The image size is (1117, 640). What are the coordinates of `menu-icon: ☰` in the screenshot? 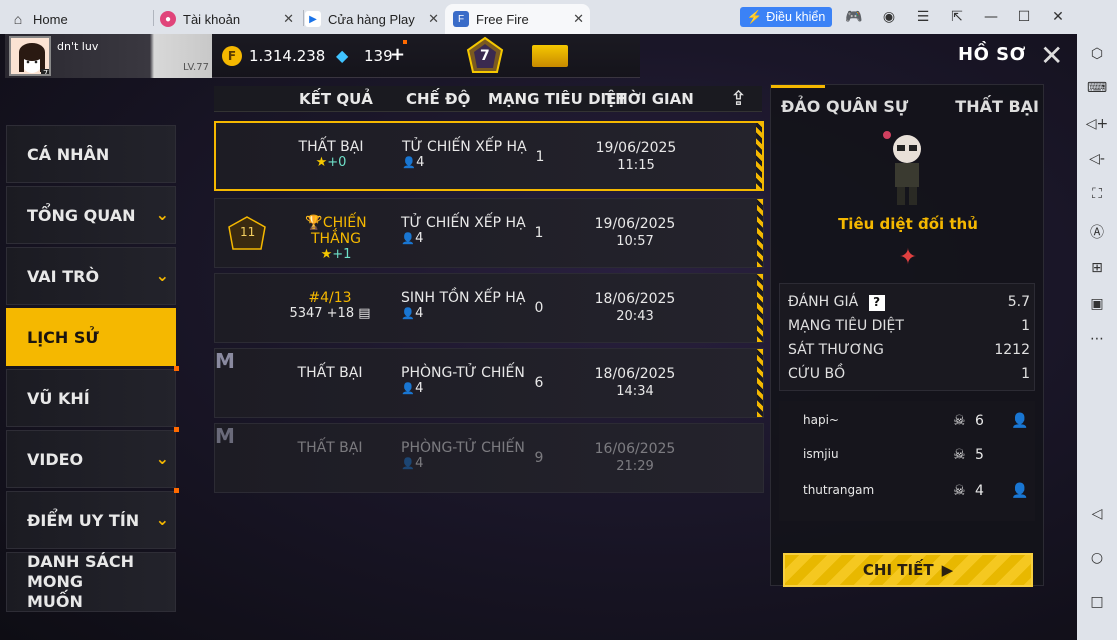 It's located at (923, 17).